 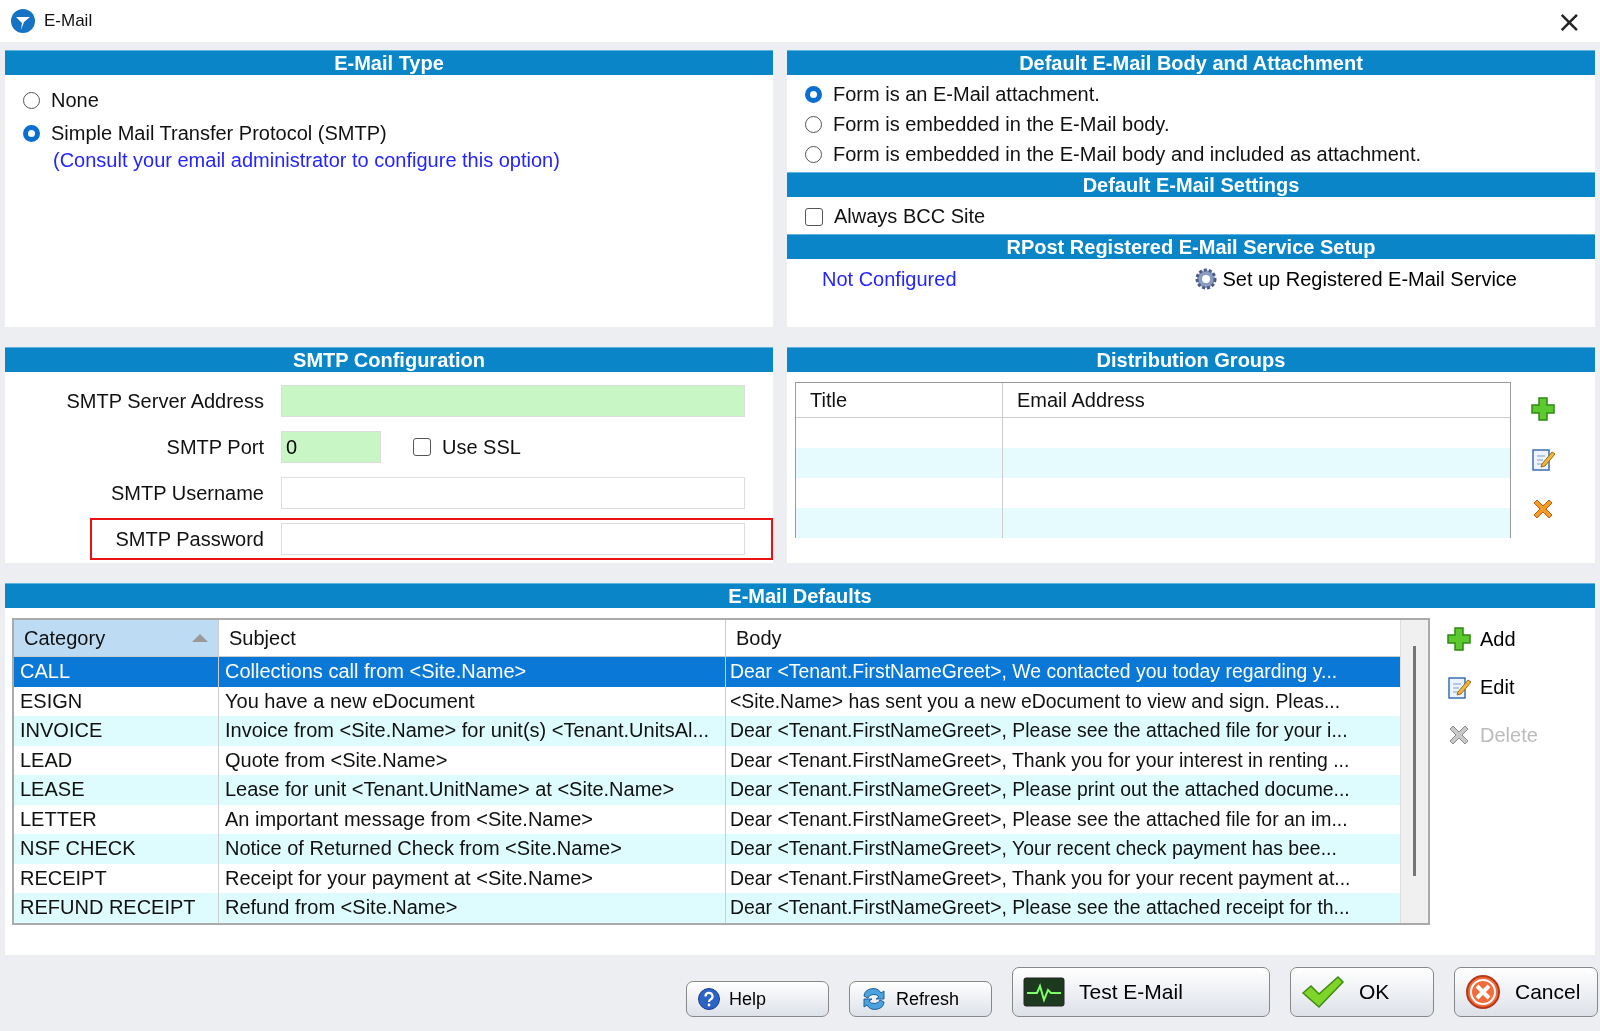 What do you see at coordinates (1206, 279) in the screenshot?
I see `gear-icon` at bounding box center [1206, 279].